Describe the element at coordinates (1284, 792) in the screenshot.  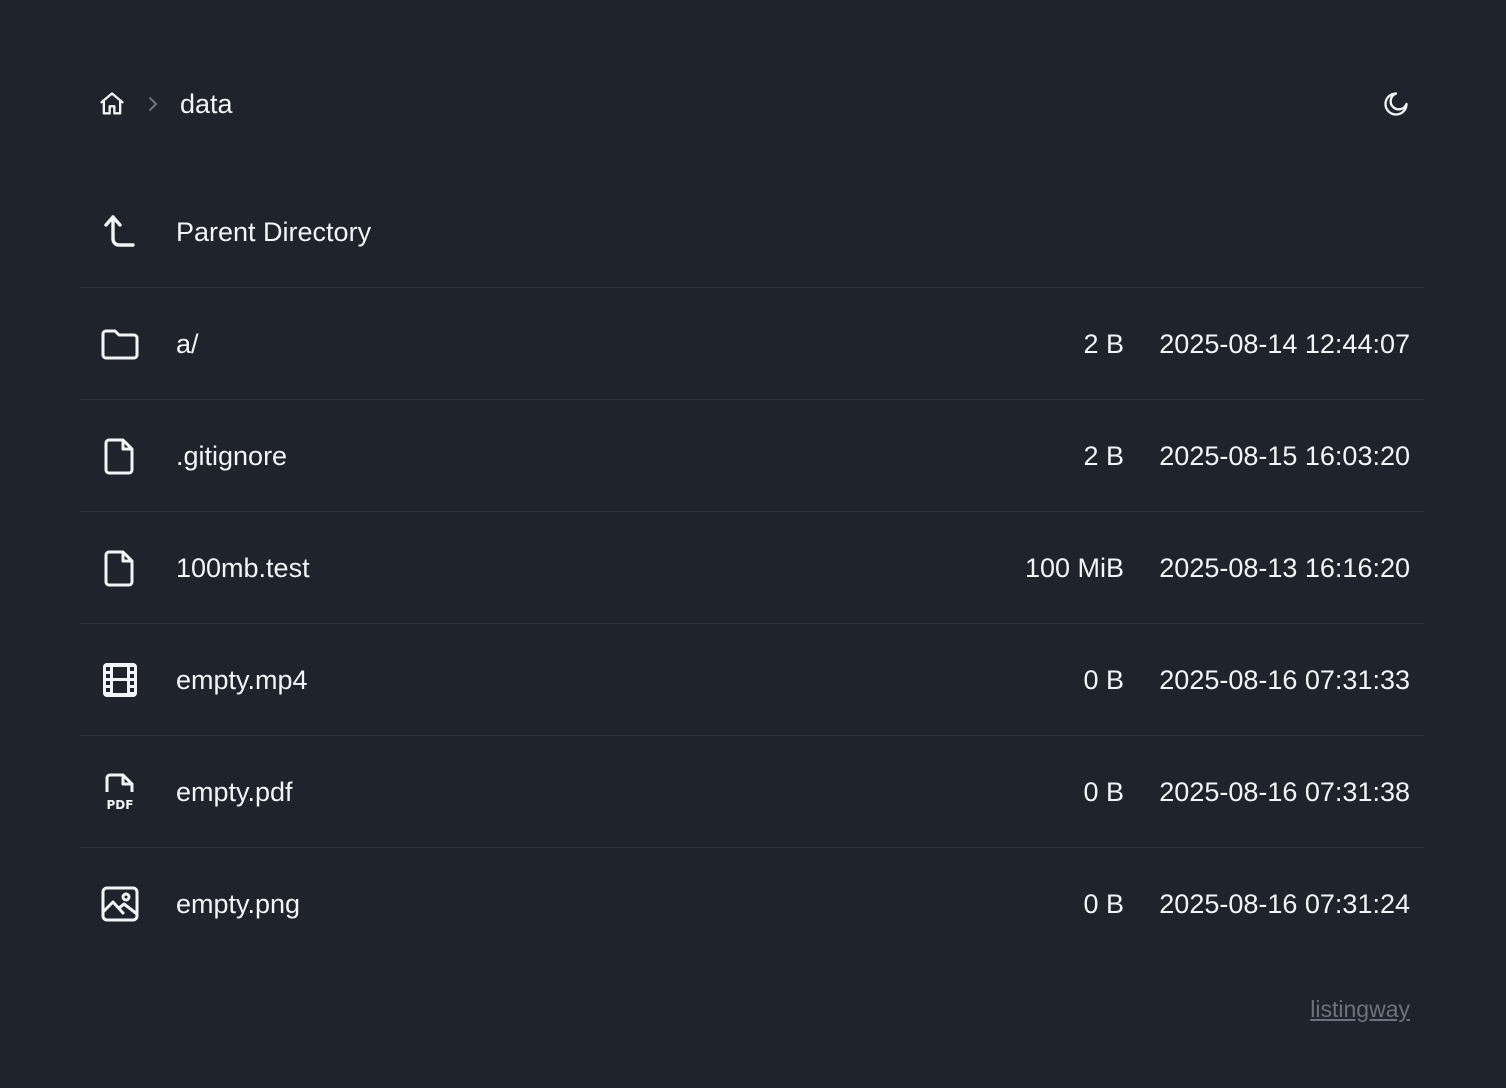
I see `entry-modified: 2025-08-16 07:31:38` at that location.